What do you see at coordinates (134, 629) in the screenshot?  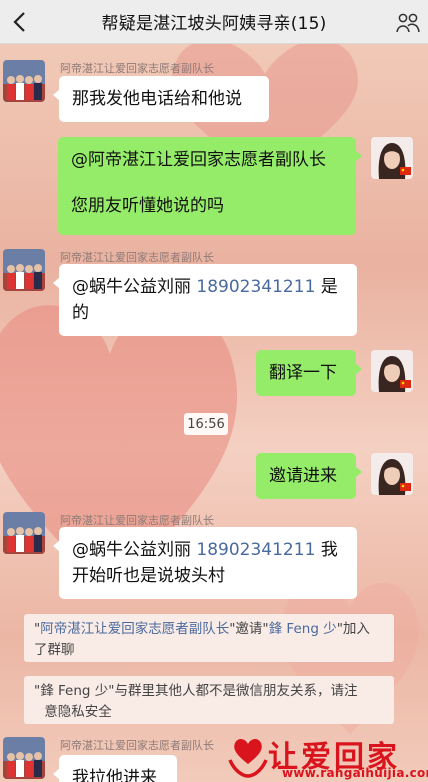 I see `inviter-link: 阿帝湛江让爱回家志愿者副队长` at bounding box center [134, 629].